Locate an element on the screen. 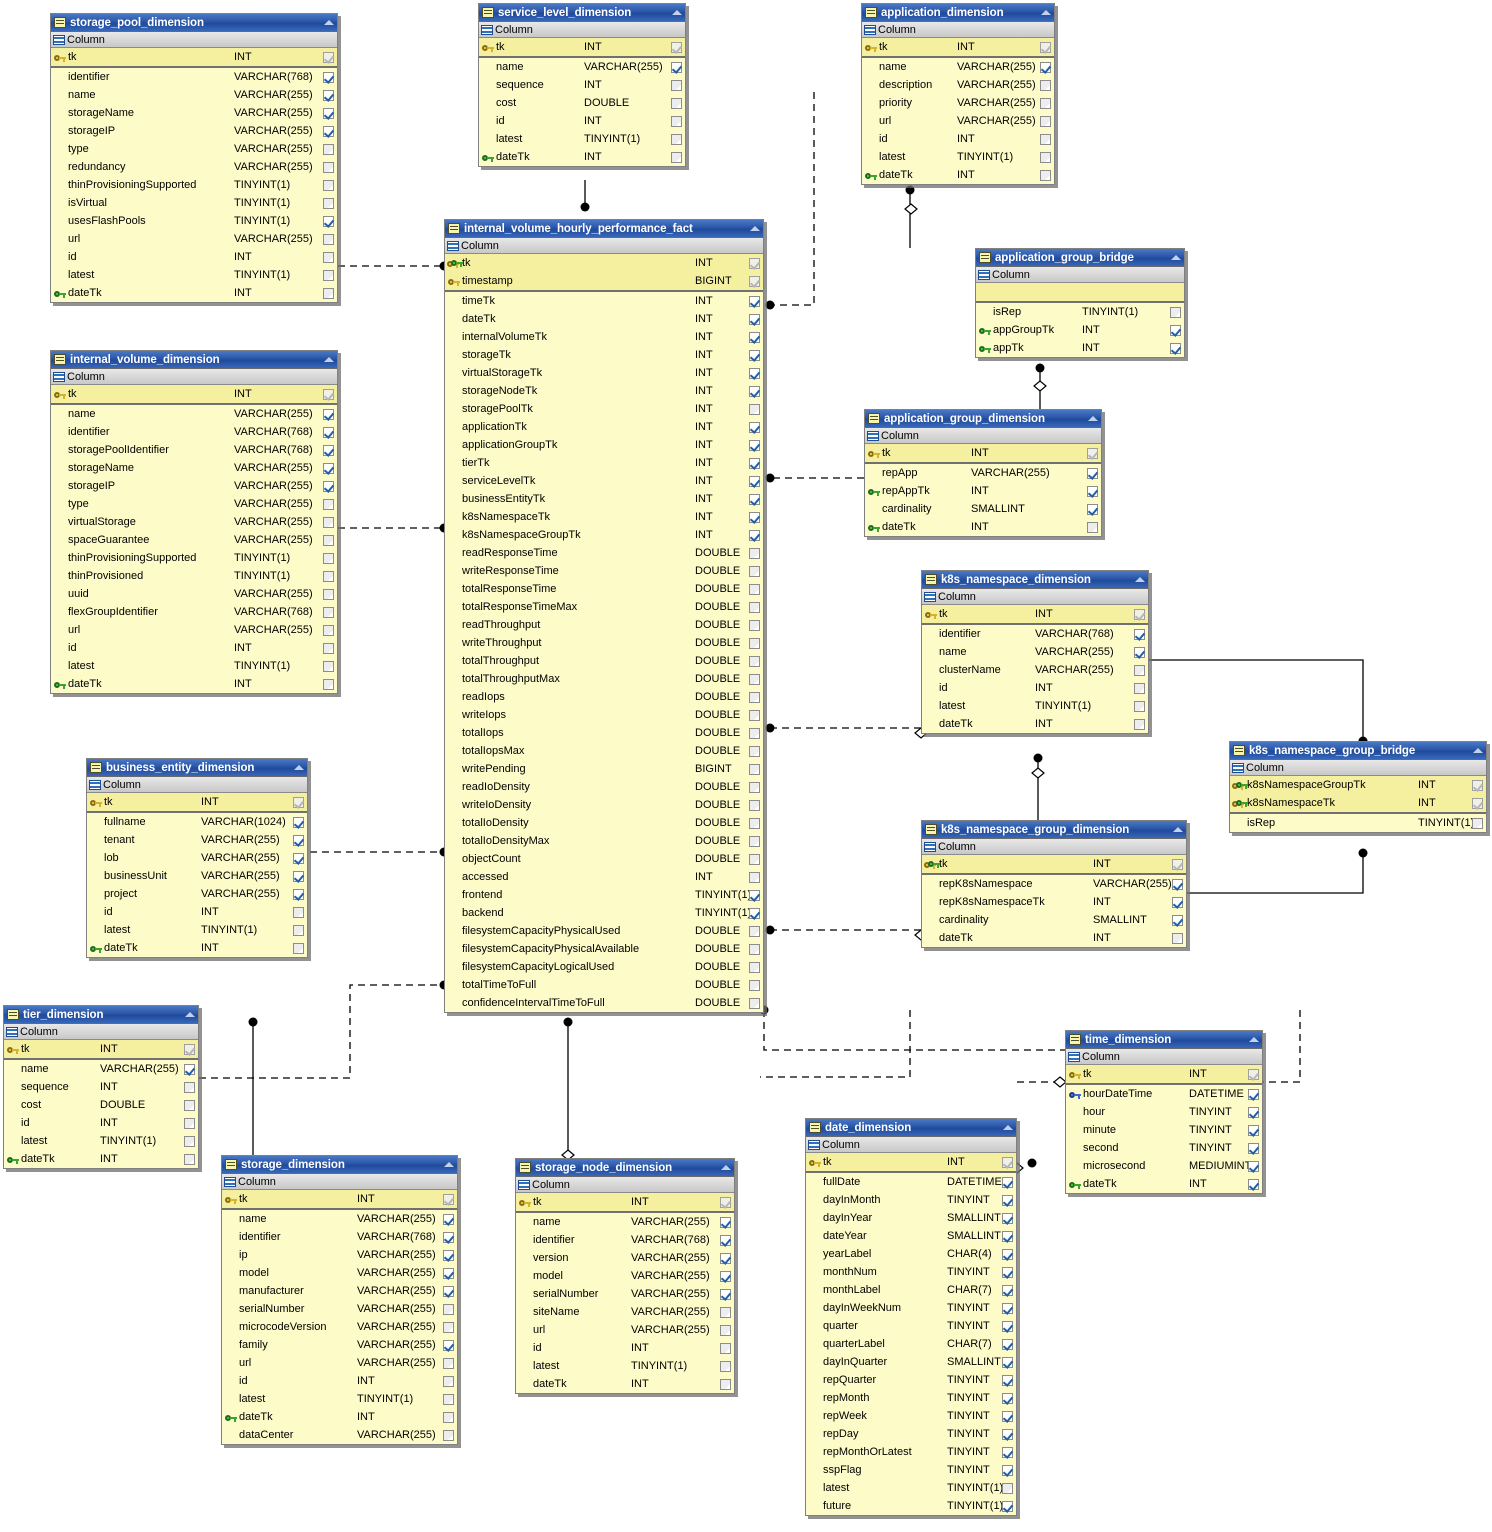 This screenshot has height=1532, width=1492. column-row: url VARCHAR(255) is located at coordinates (194, 630).